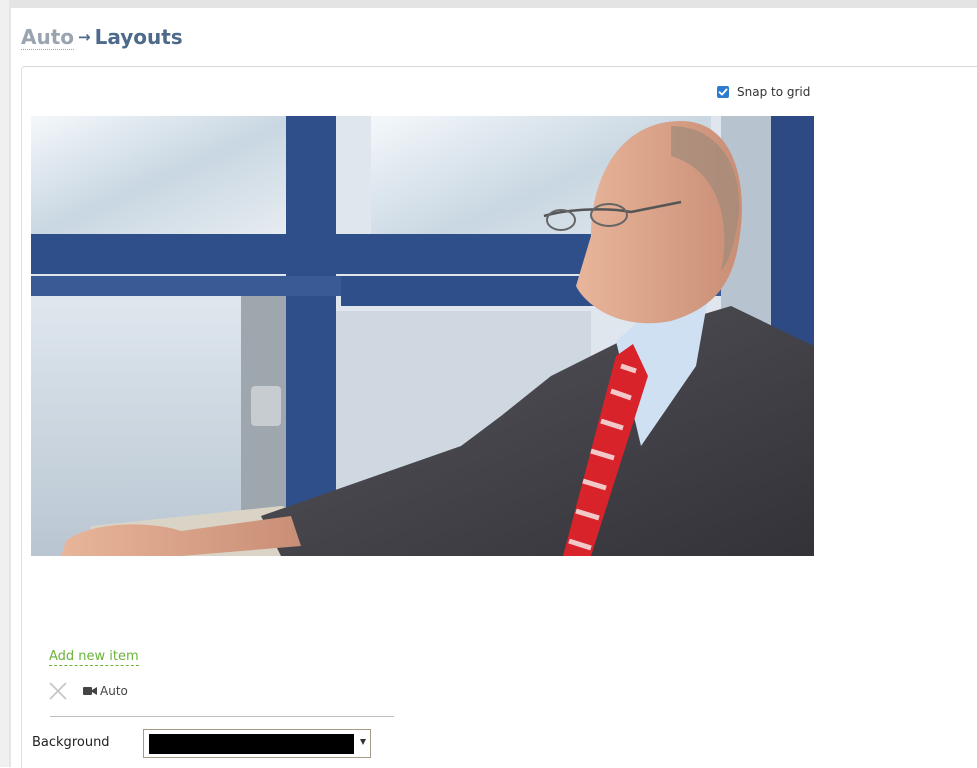 The width and height of the screenshot is (977, 768). Describe the element at coordinates (58, 691) in the screenshot. I see `close-icon` at that location.